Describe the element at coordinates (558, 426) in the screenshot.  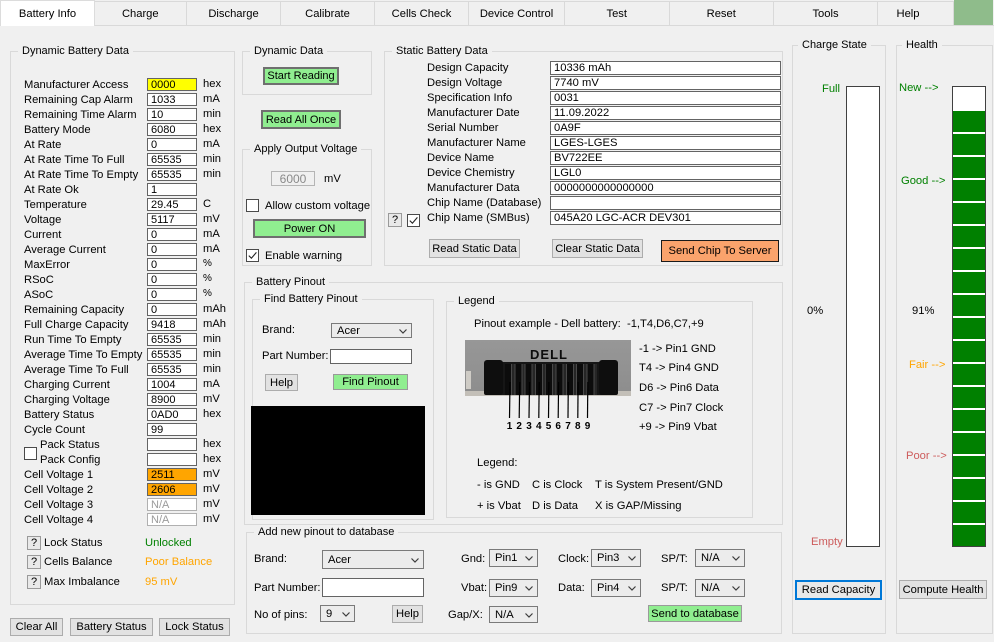
I see `svg-text: 6` at that location.